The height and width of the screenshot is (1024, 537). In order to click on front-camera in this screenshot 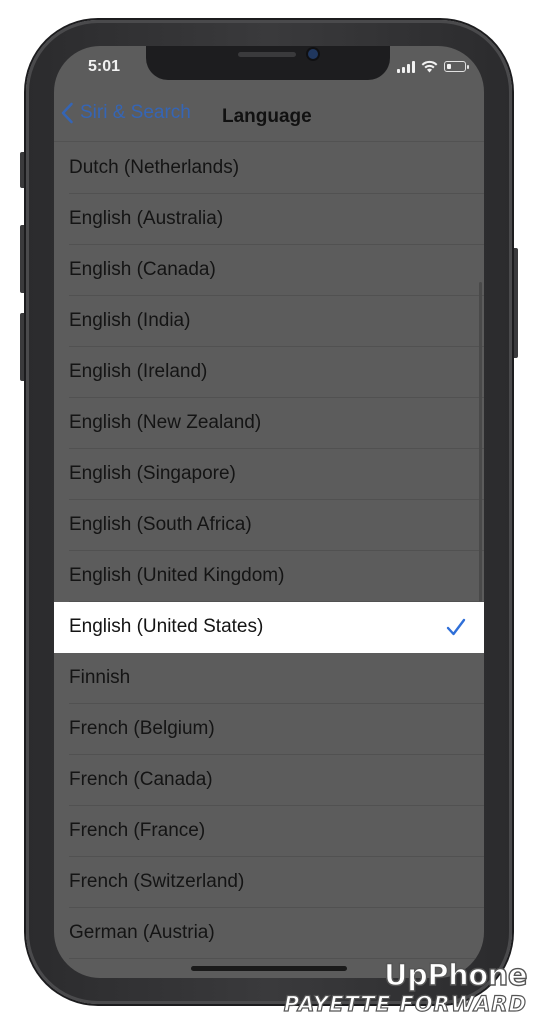, I will do `click(313, 54)`.